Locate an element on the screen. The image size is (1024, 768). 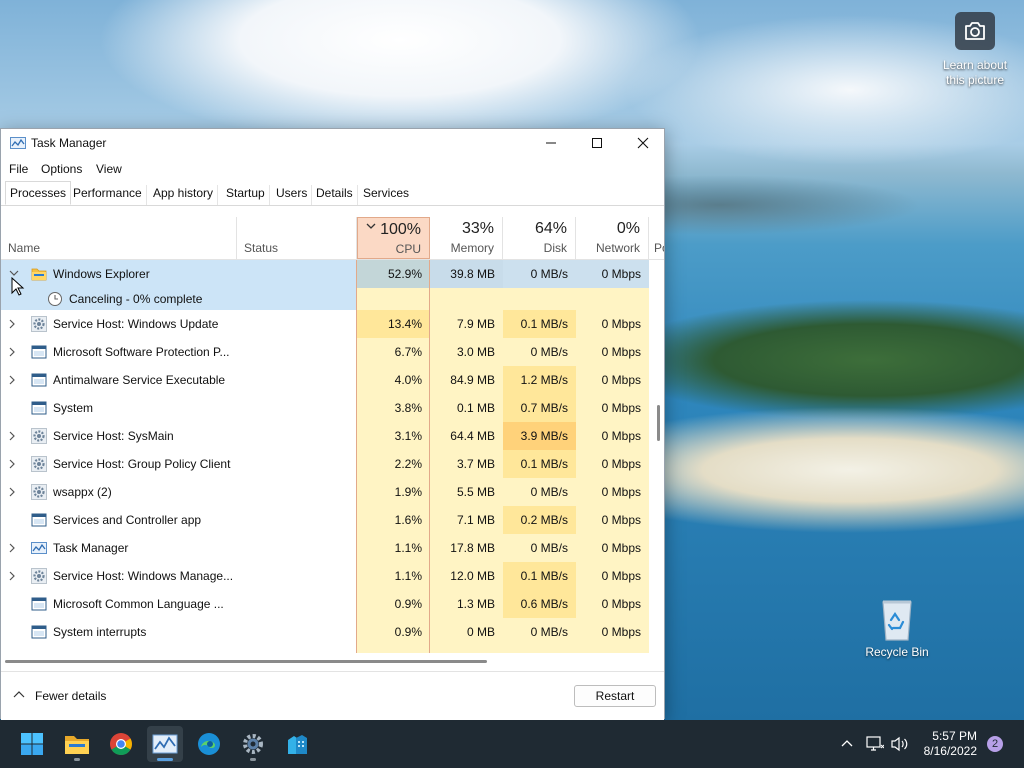
column-name: Name is located at coordinates (119, 238).